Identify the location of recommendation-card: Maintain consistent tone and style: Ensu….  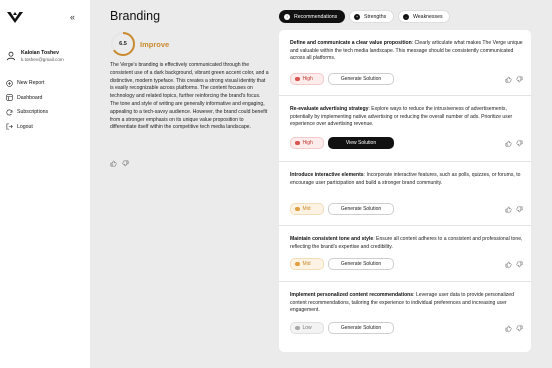
(405, 254).